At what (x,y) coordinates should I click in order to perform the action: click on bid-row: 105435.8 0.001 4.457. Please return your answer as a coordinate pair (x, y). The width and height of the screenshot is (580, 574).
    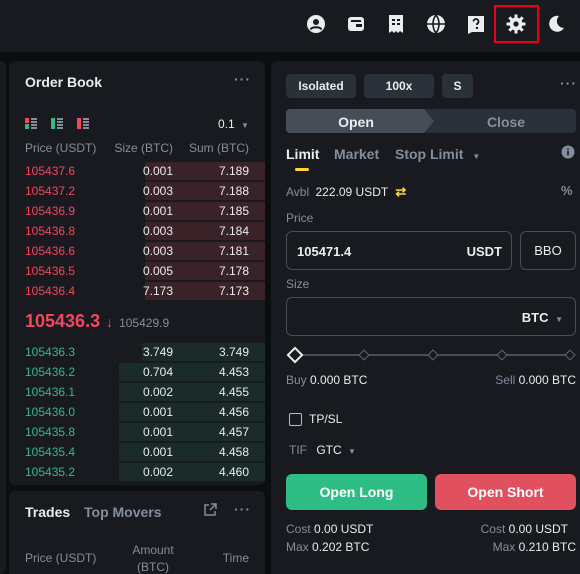
    Looking at the image, I should click on (137, 432).